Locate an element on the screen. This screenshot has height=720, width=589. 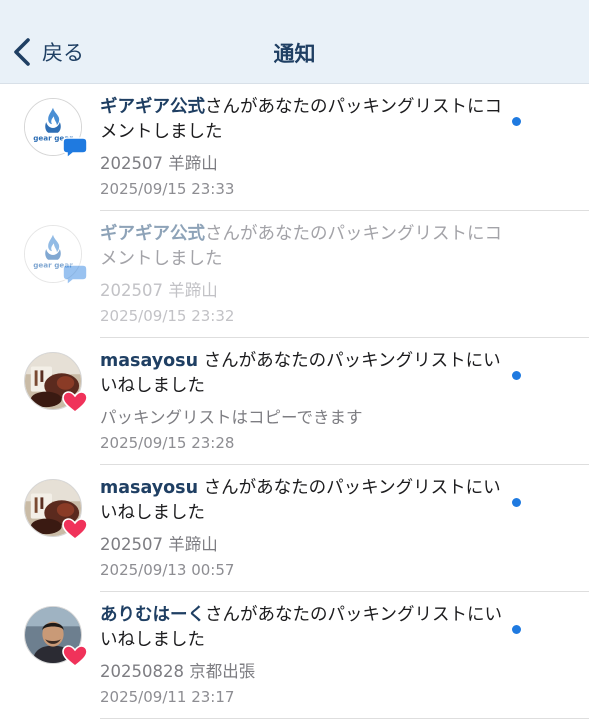
timestamp: 2025/09/15 23:28 is located at coordinates (167, 443).